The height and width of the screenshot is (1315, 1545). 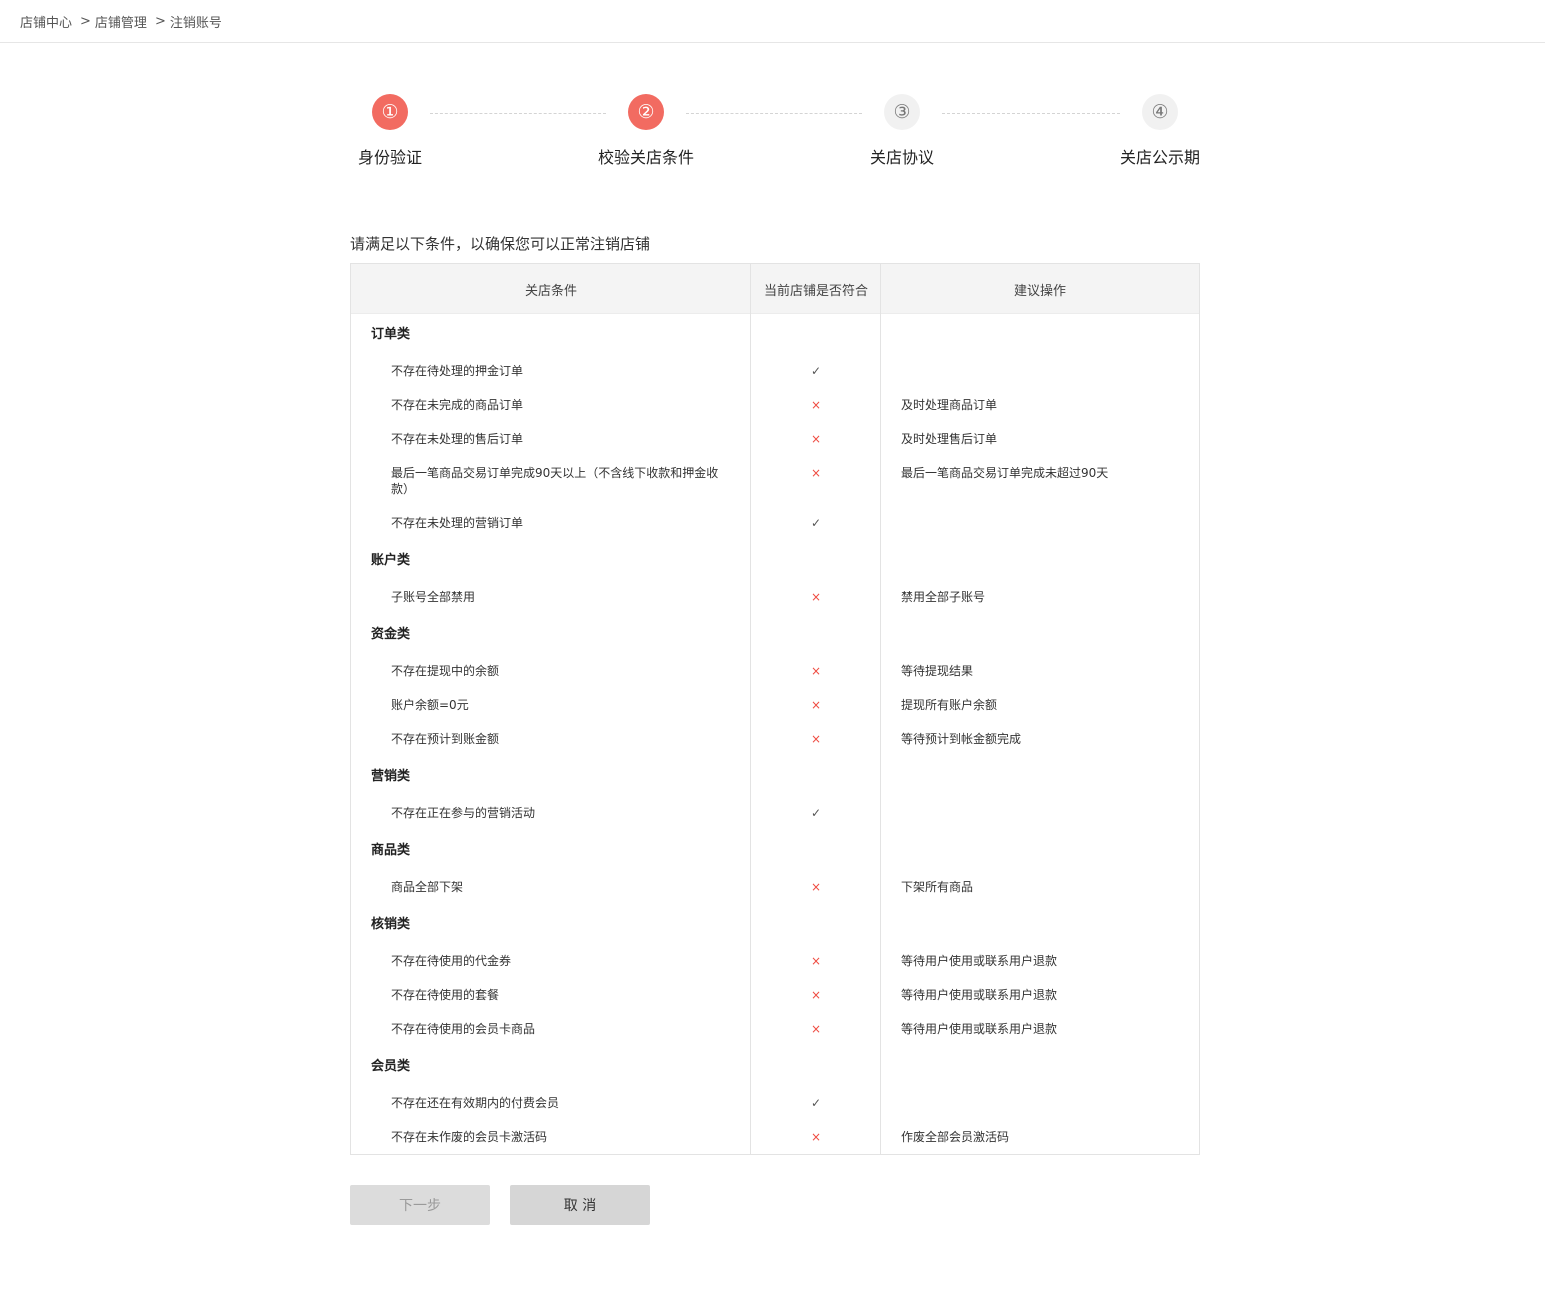 What do you see at coordinates (391, 634) in the screenshot?
I see `group-title: 资金类` at bounding box center [391, 634].